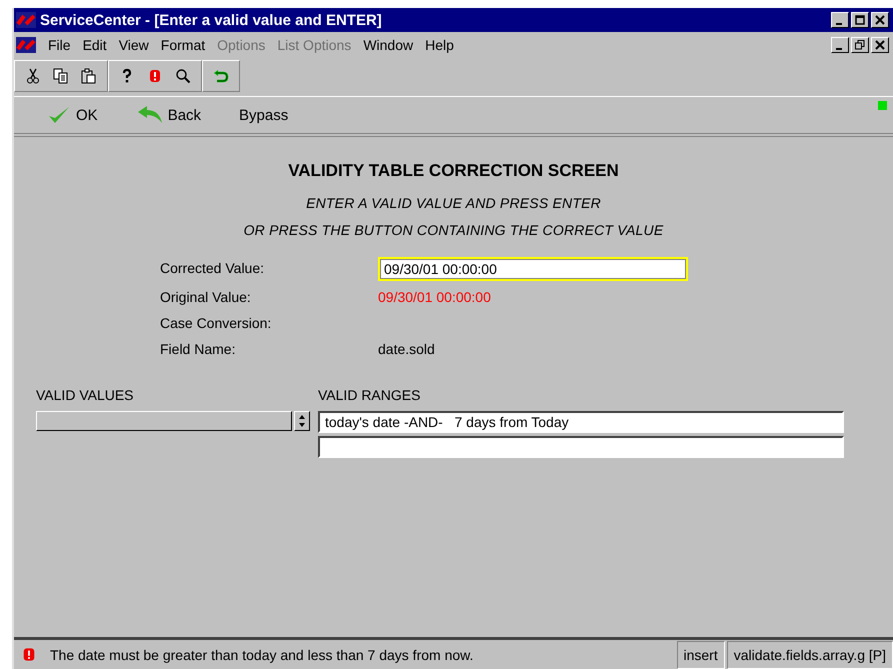 This screenshot has height=669, width=893. I want to click on maximize-button, so click(860, 20).